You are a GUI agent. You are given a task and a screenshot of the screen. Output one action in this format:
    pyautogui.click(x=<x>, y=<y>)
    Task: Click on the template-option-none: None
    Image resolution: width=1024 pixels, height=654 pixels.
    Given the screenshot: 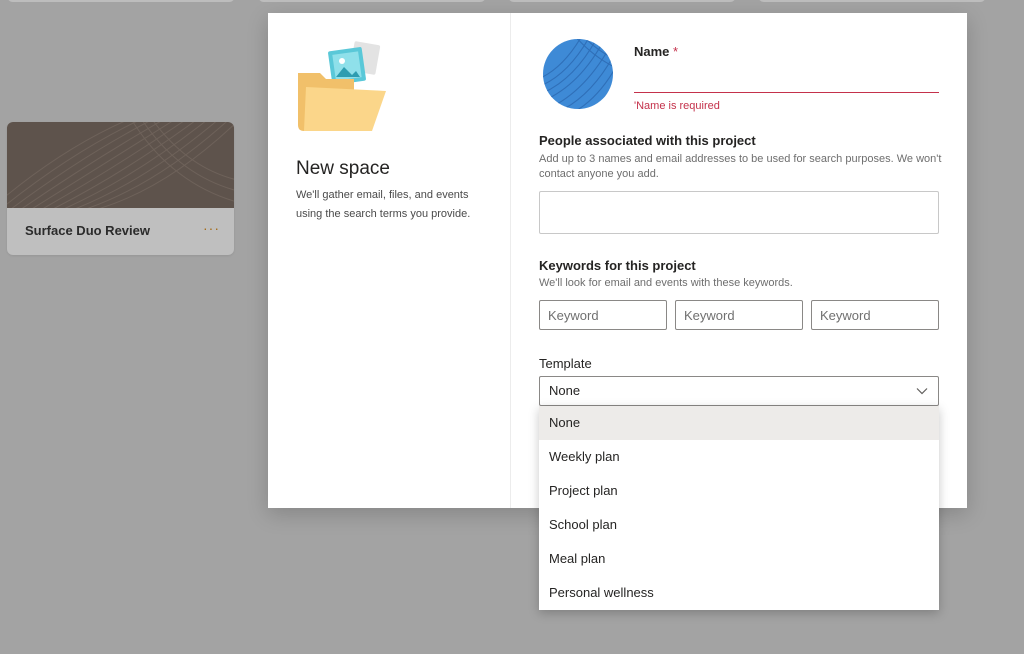 What is the action you would take?
    pyautogui.click(x=739, y=423)
    